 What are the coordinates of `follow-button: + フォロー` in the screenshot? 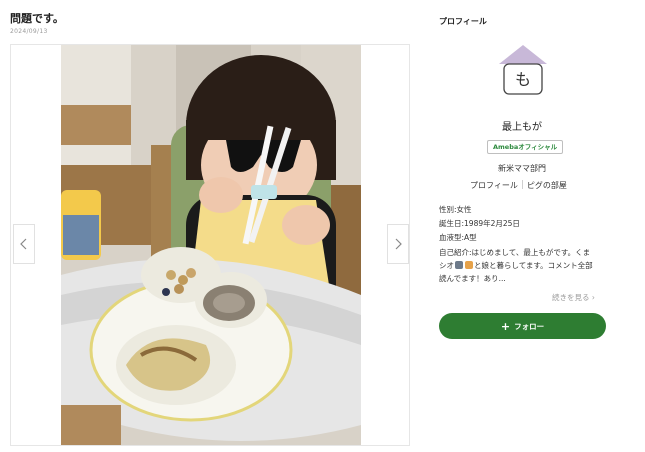 It's located at (522, 326).